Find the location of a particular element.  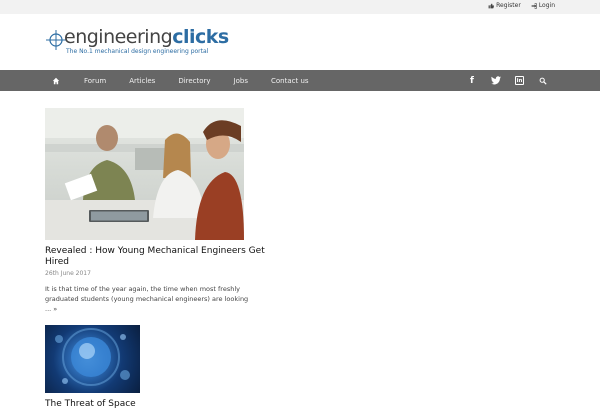

facebook-icon: f is located at coordinates (472, 81).